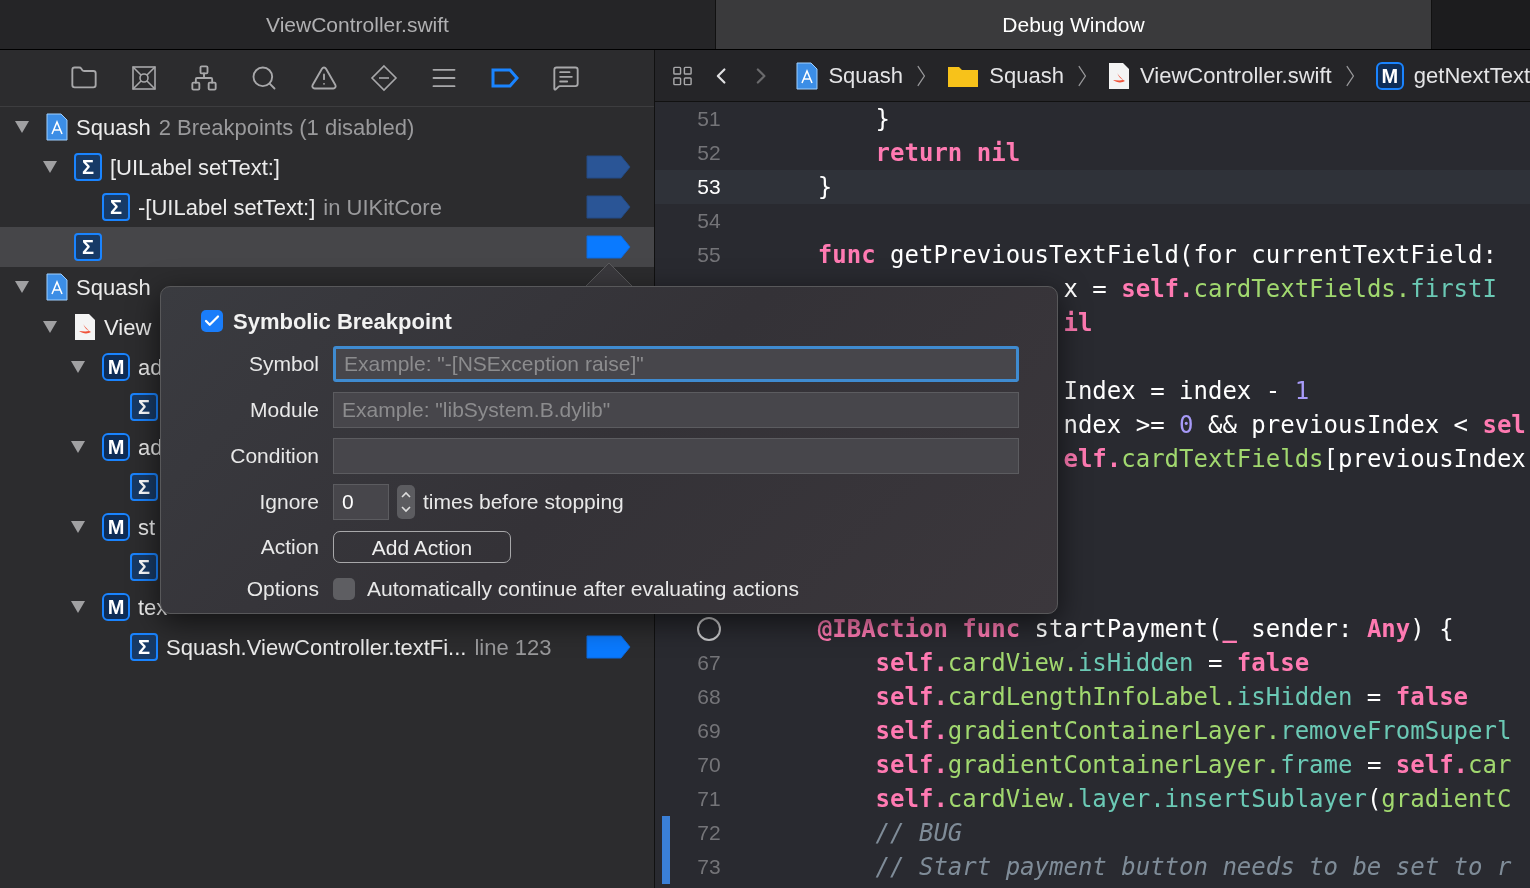  I want to click on ignore-count-field: 0, so click(361, 502).